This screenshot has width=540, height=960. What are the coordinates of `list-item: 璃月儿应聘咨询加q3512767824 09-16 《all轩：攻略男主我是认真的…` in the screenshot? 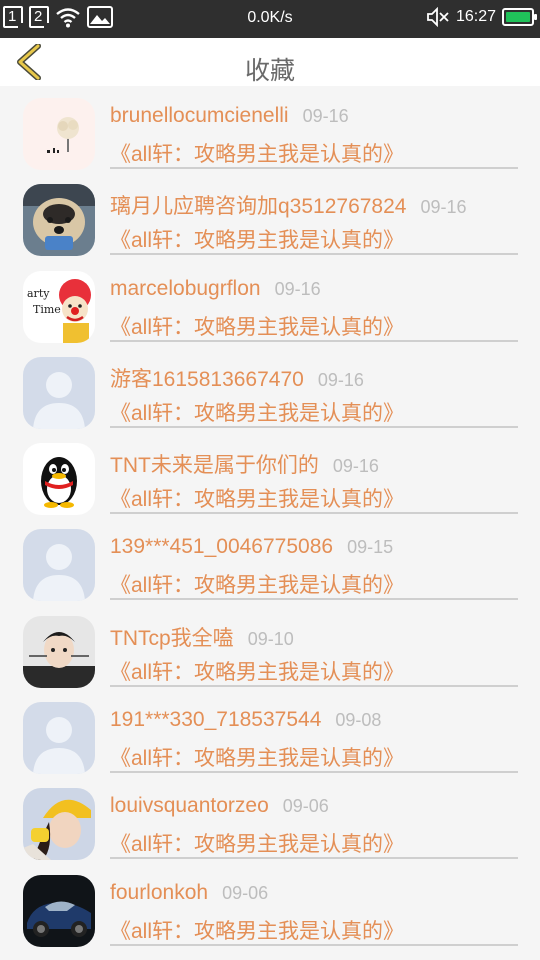 It's located at (270, 225).